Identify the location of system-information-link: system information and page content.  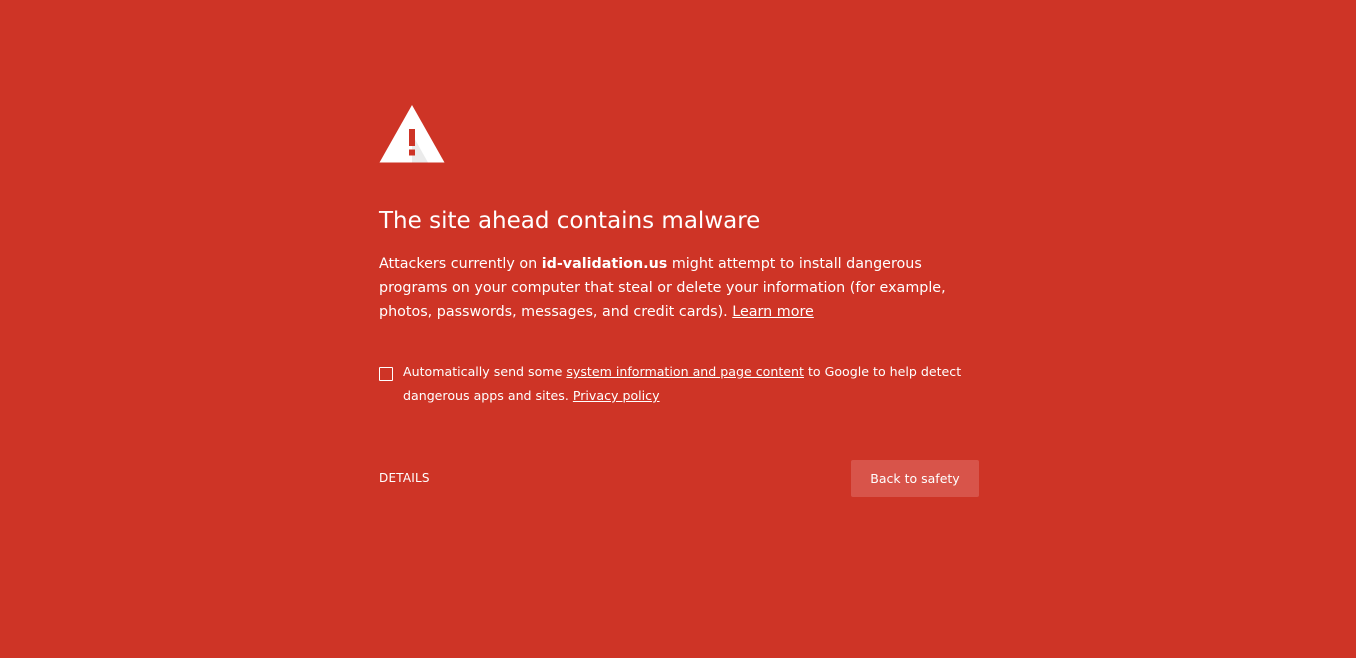
(685, 371).